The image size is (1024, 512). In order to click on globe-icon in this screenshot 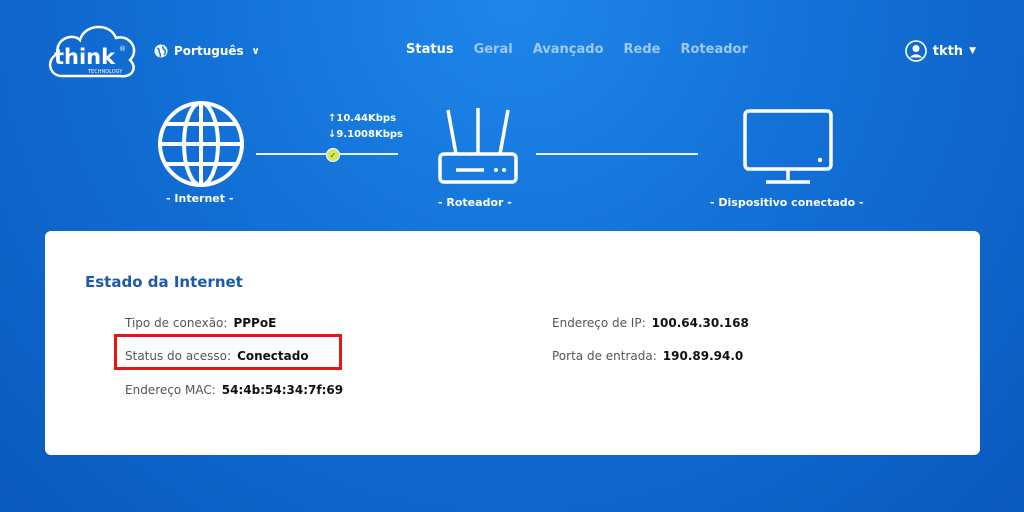, I will do `click(161, 51)`.